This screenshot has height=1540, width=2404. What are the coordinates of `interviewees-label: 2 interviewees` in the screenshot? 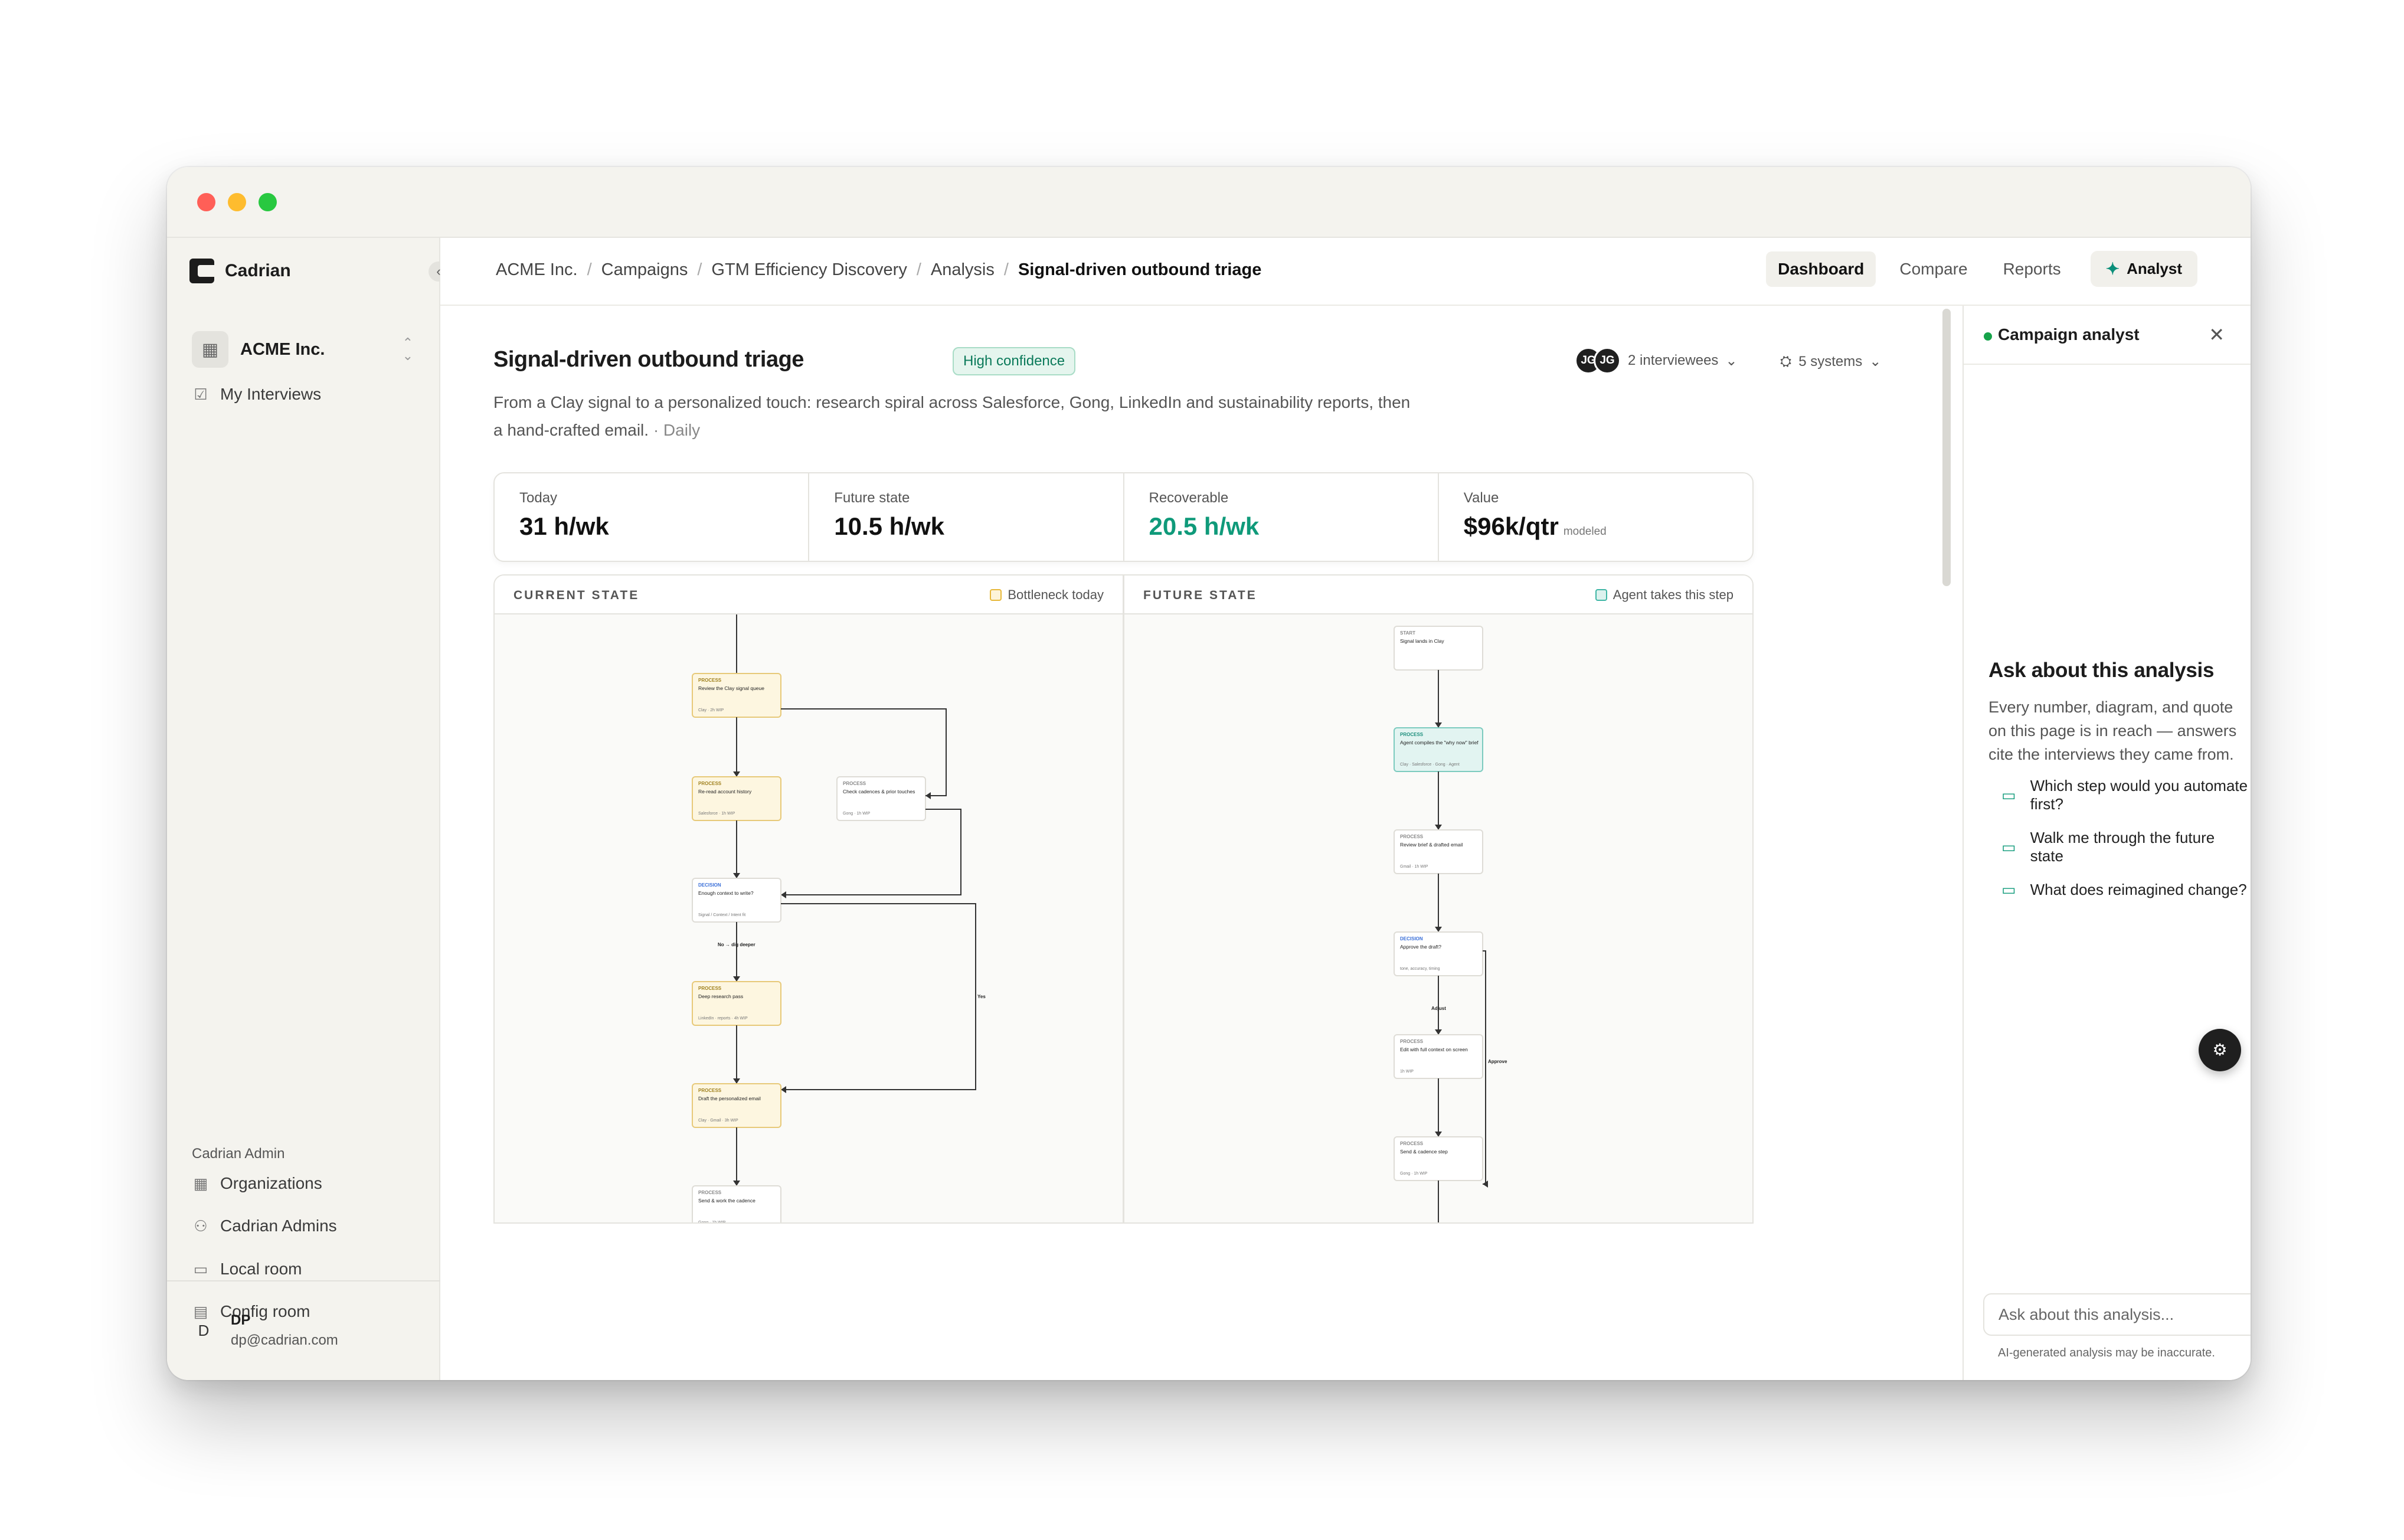 It's located at (1673, 360).